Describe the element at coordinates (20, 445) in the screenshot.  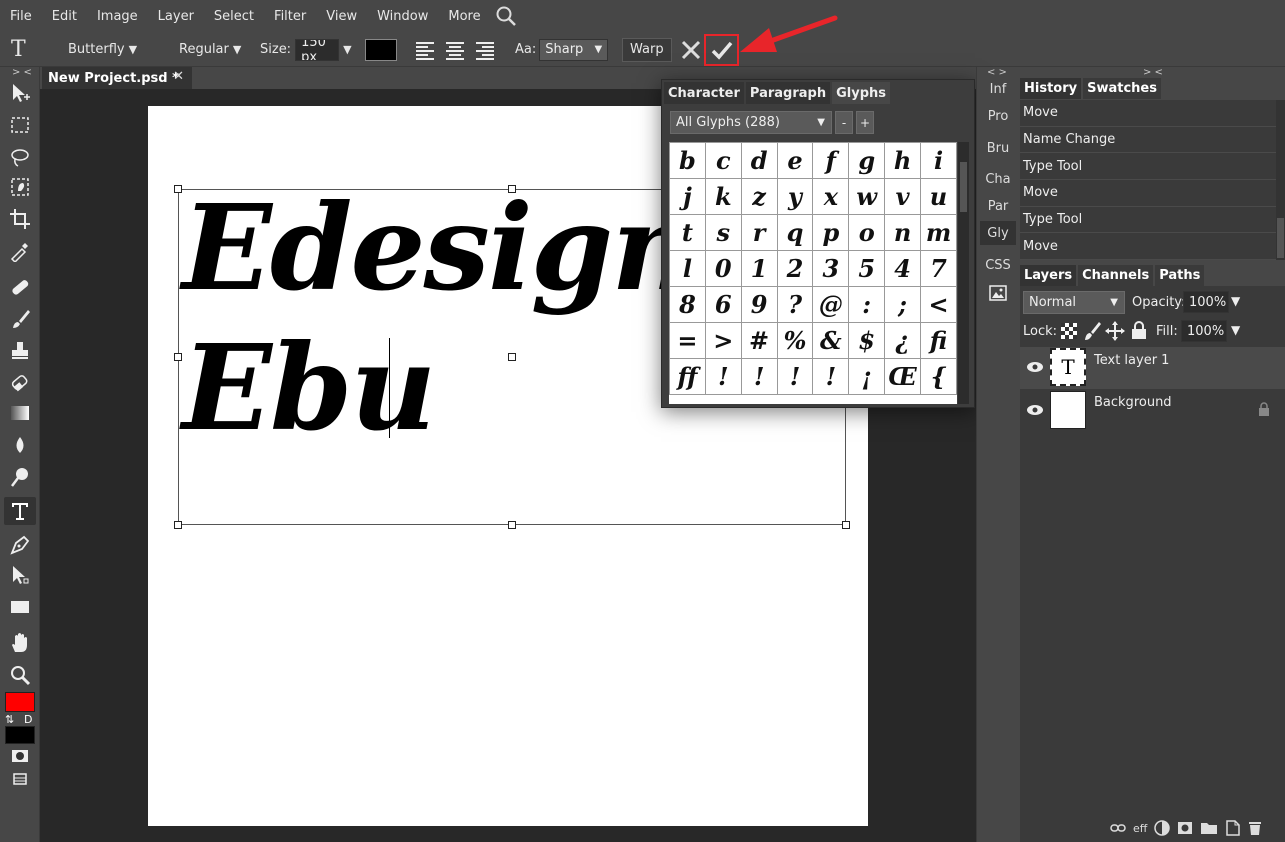
I see `blur-tool` at that location.